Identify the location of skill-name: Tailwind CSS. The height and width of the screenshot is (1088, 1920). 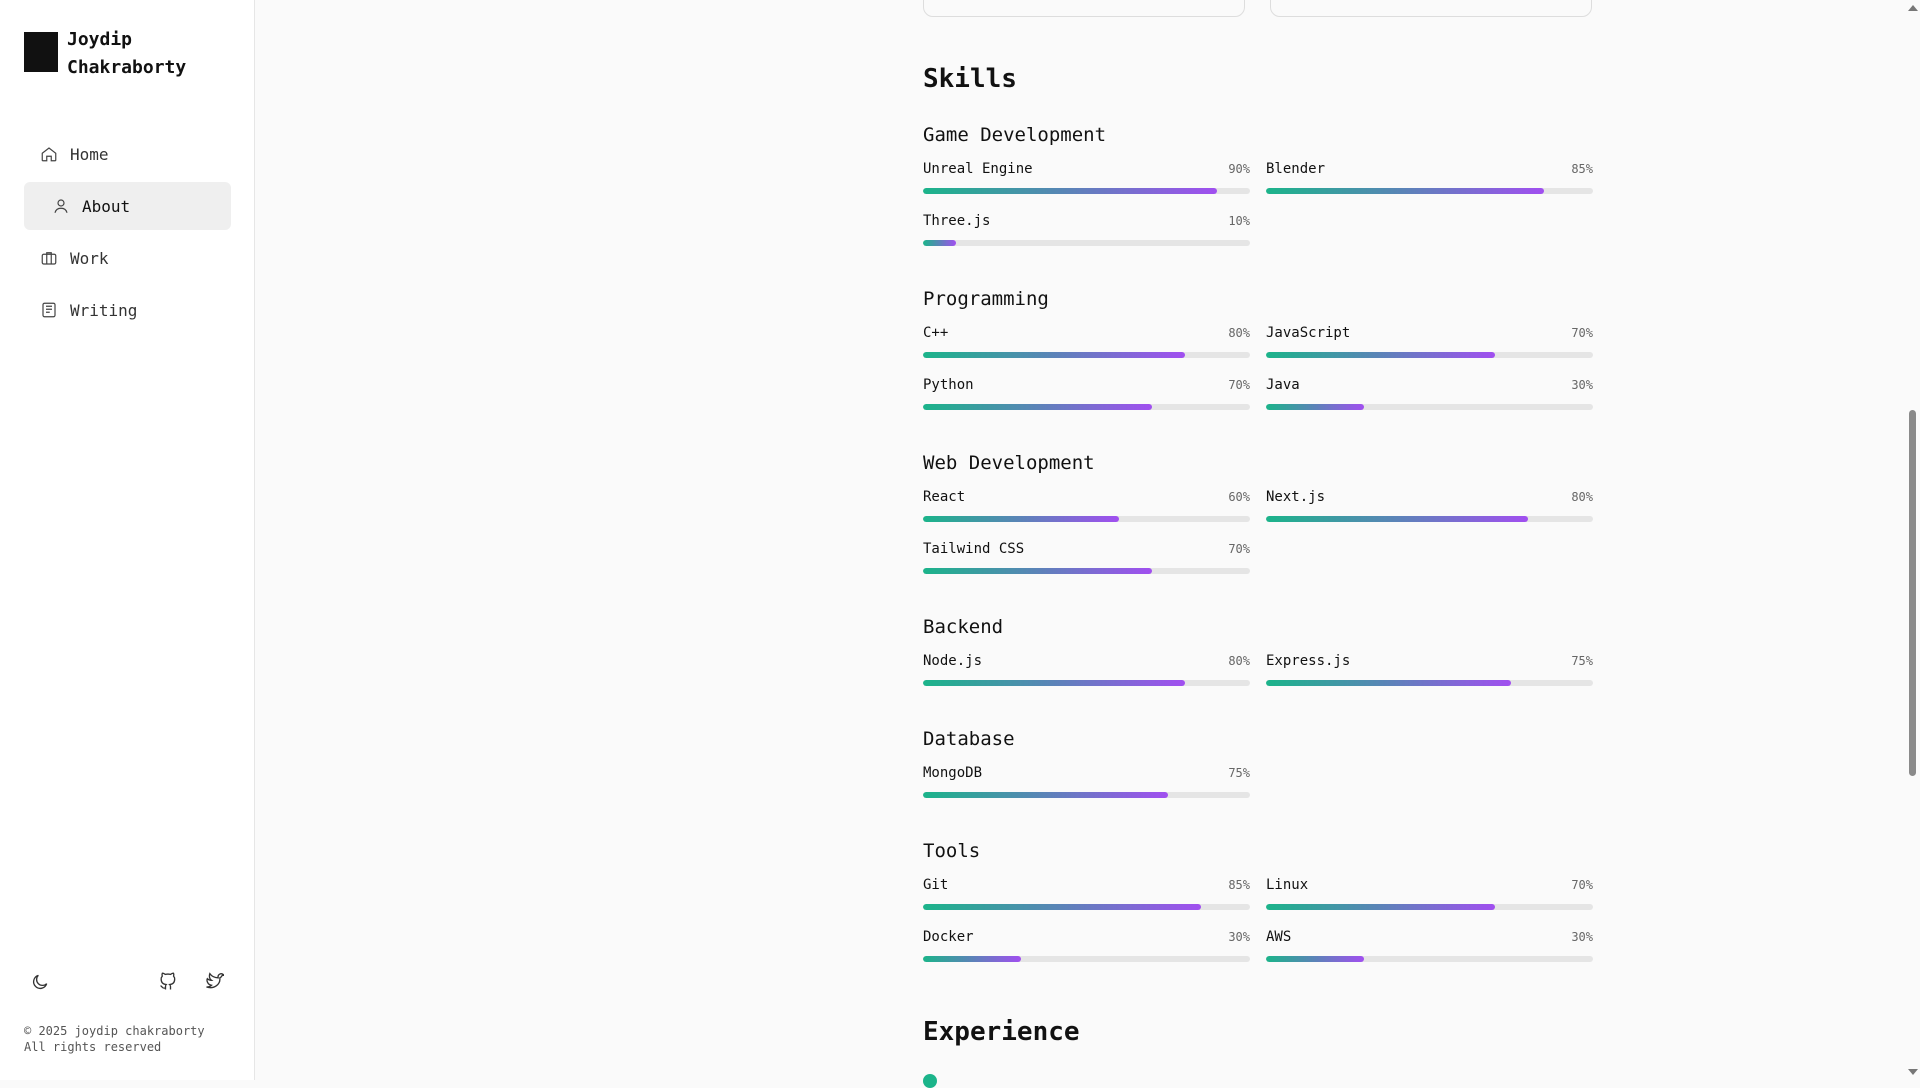
(974, 549).